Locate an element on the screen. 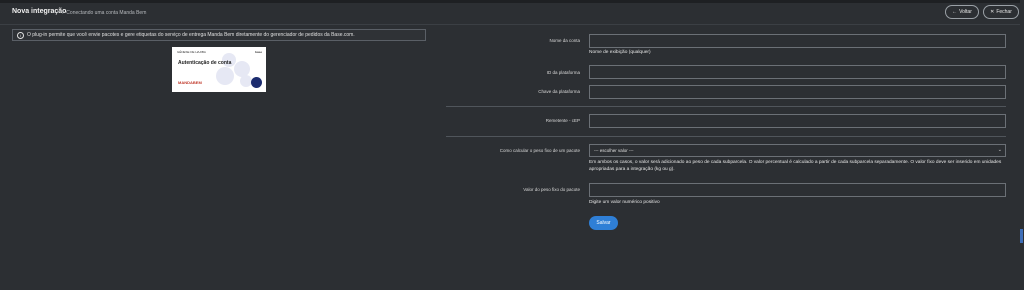  save-button: Salvar is located at coordinates (603, 223).